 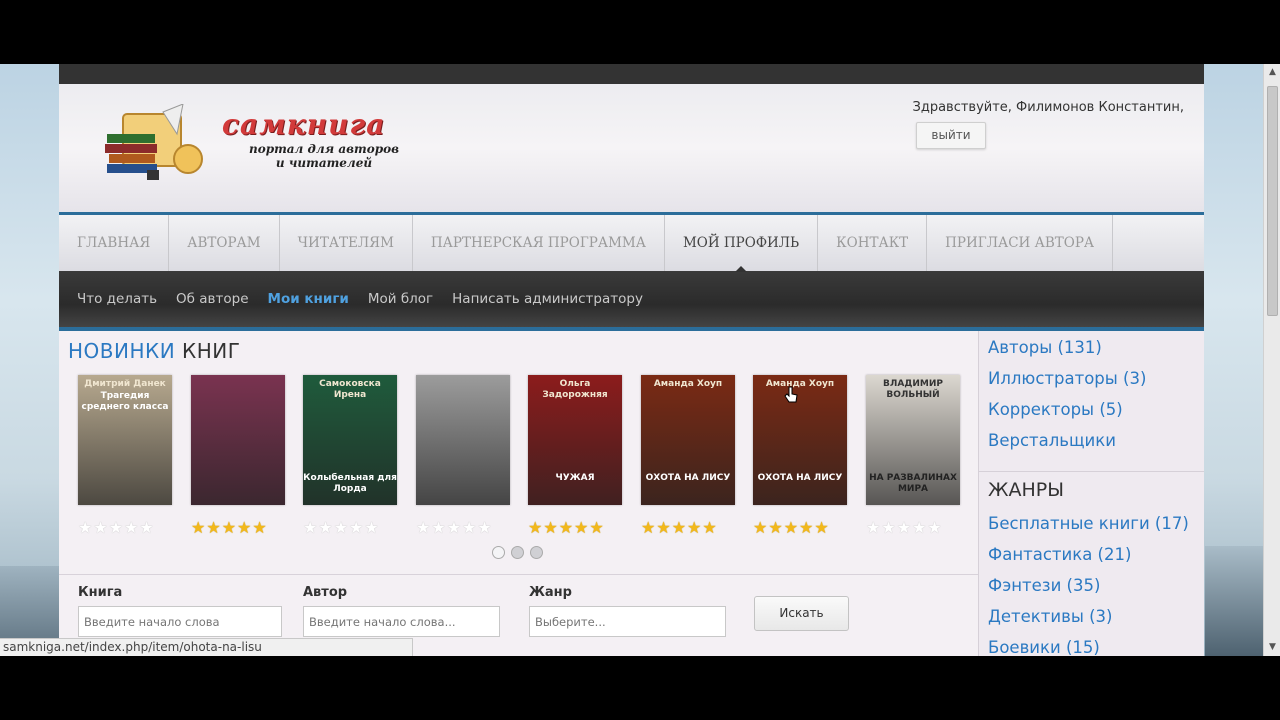 I want to click on scrollbar-thumb, so click(x=1272, y=201).